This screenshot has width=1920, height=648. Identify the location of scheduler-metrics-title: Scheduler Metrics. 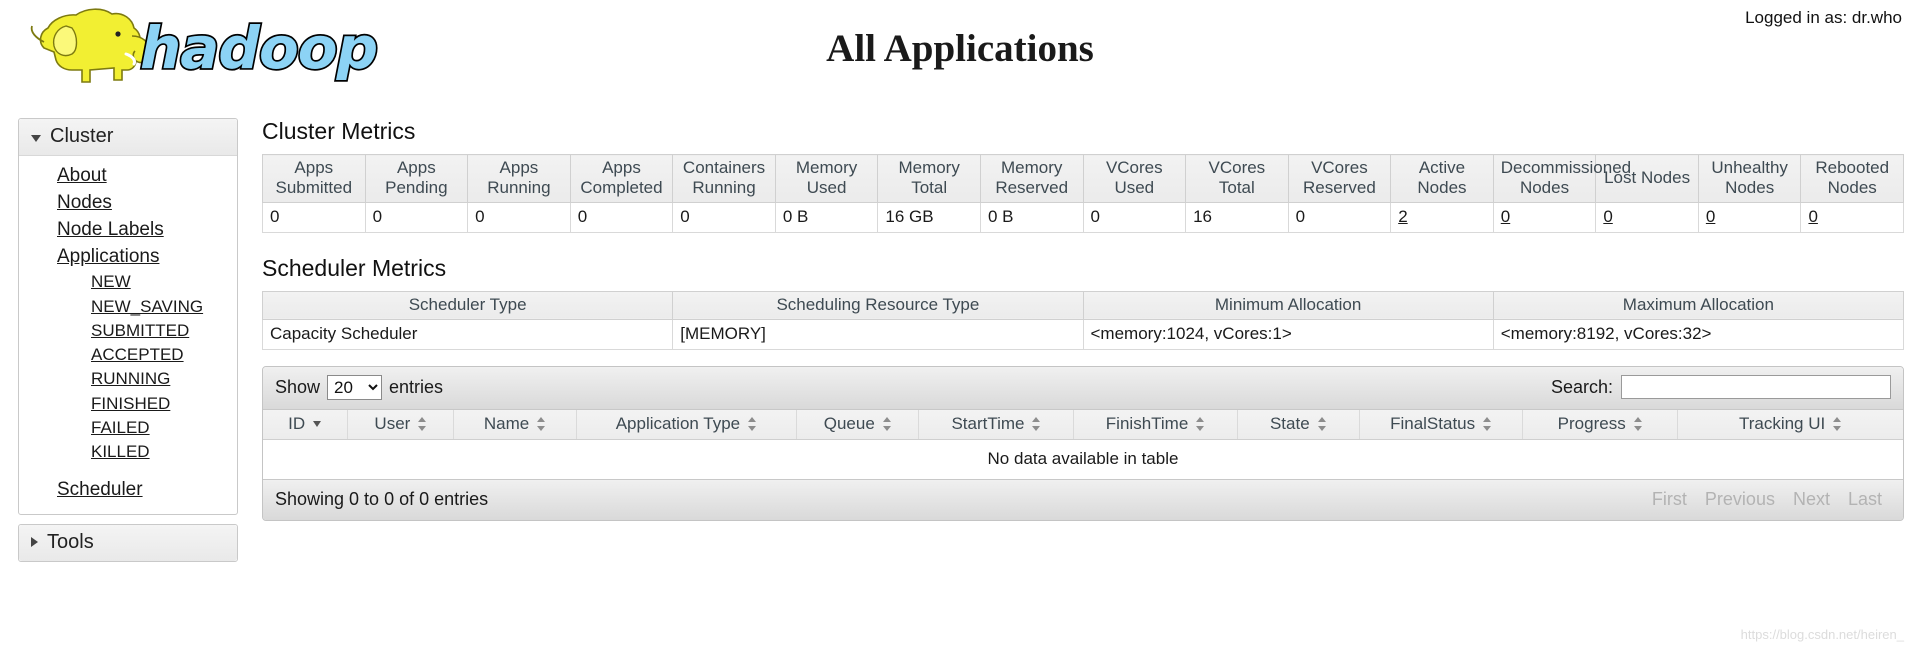
(354, 267).